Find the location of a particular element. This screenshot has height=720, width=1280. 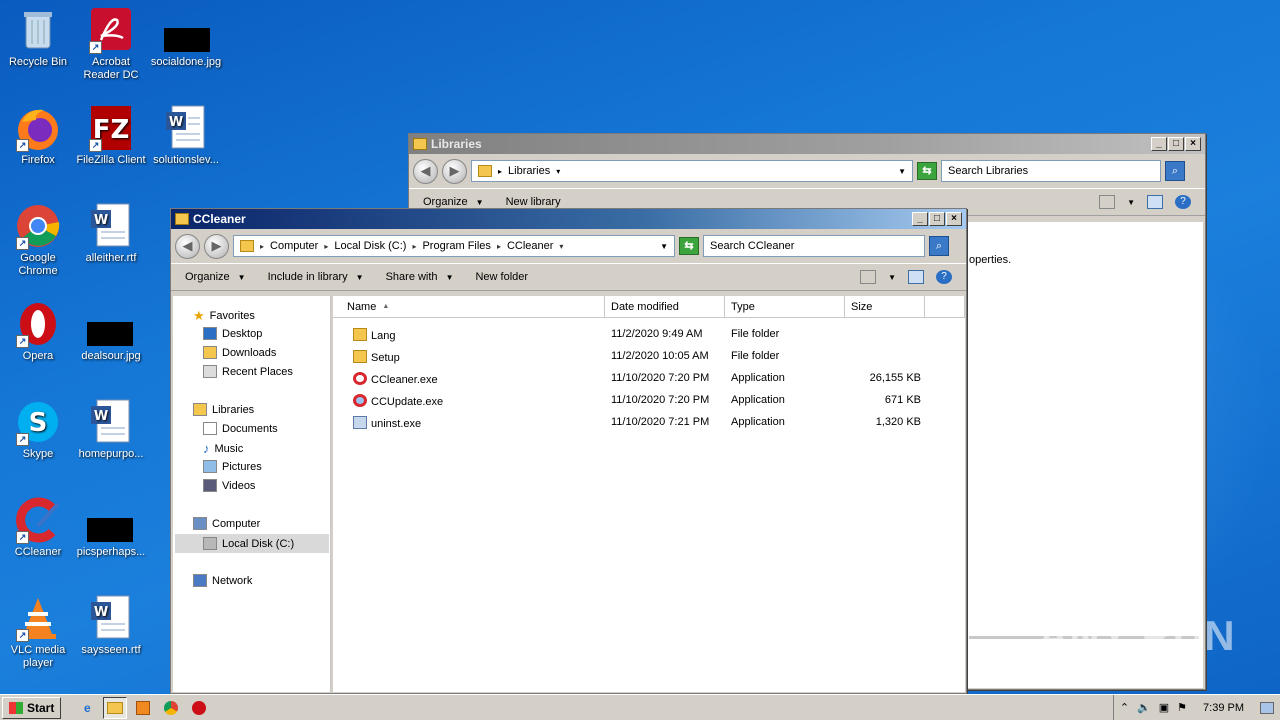

table-row: Lang 11/2/2020 9:49 AM File folder is located at coordinates (643, 335).